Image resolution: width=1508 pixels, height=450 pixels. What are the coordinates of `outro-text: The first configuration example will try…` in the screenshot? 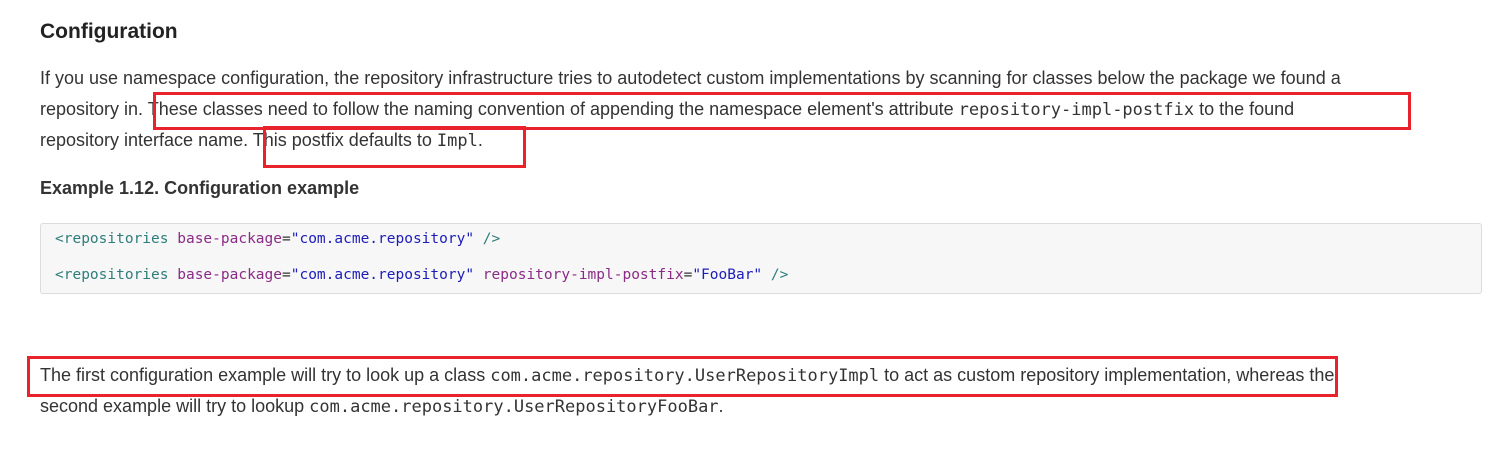 It's located at (265, 375).